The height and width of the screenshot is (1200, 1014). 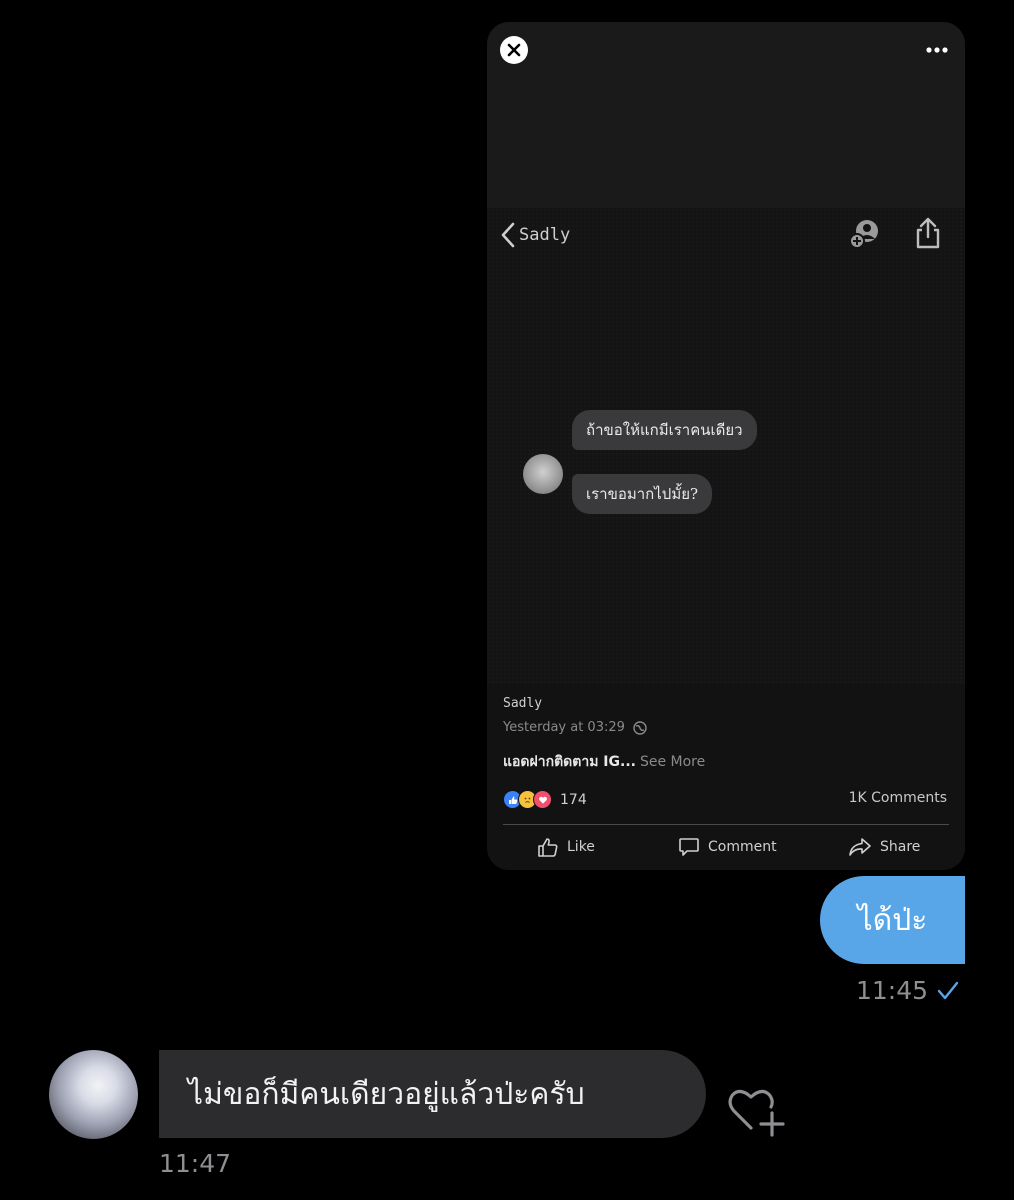 What do you see at coordinates (892, 990) in the screenshot?
I see `outgoing-message-time: 11:45` at bounding box center [892, 990].